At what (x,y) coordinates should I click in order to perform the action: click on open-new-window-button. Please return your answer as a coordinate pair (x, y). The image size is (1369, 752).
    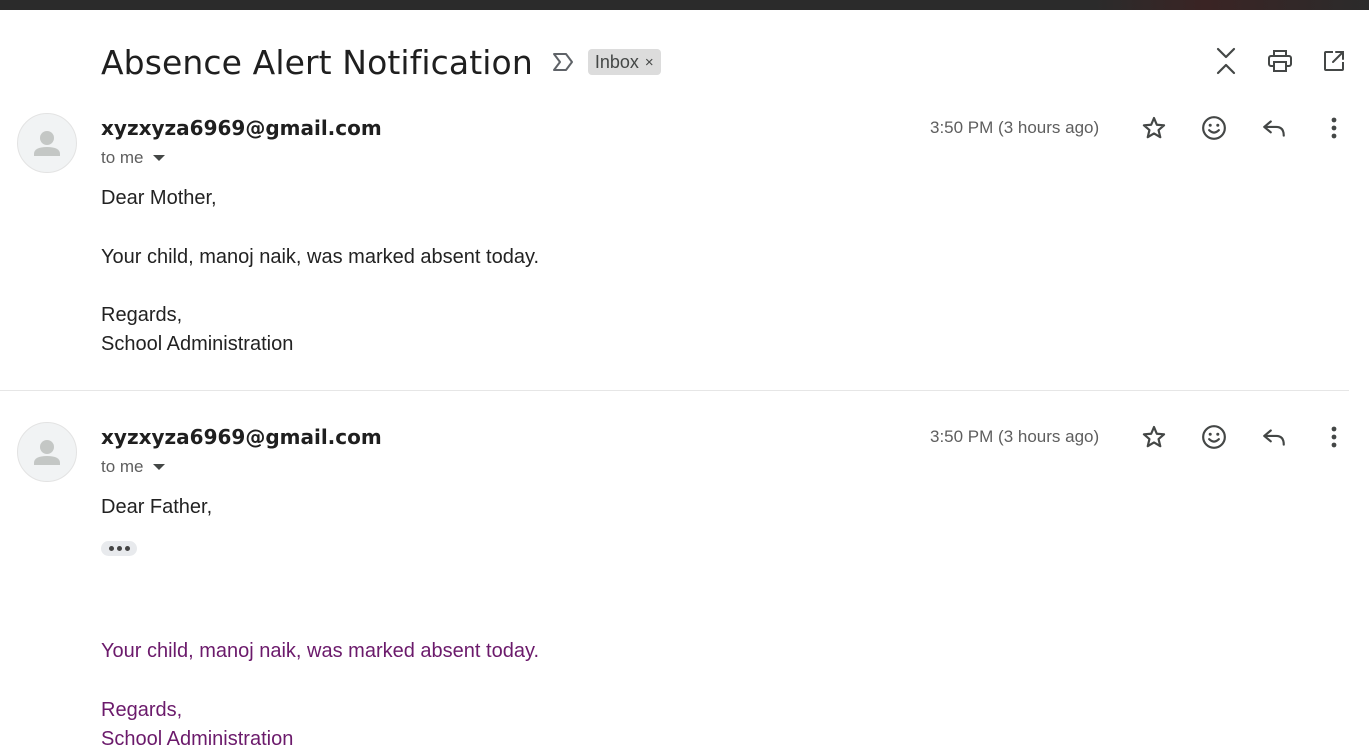
    Looking at the image, I should click on (1334, 61).